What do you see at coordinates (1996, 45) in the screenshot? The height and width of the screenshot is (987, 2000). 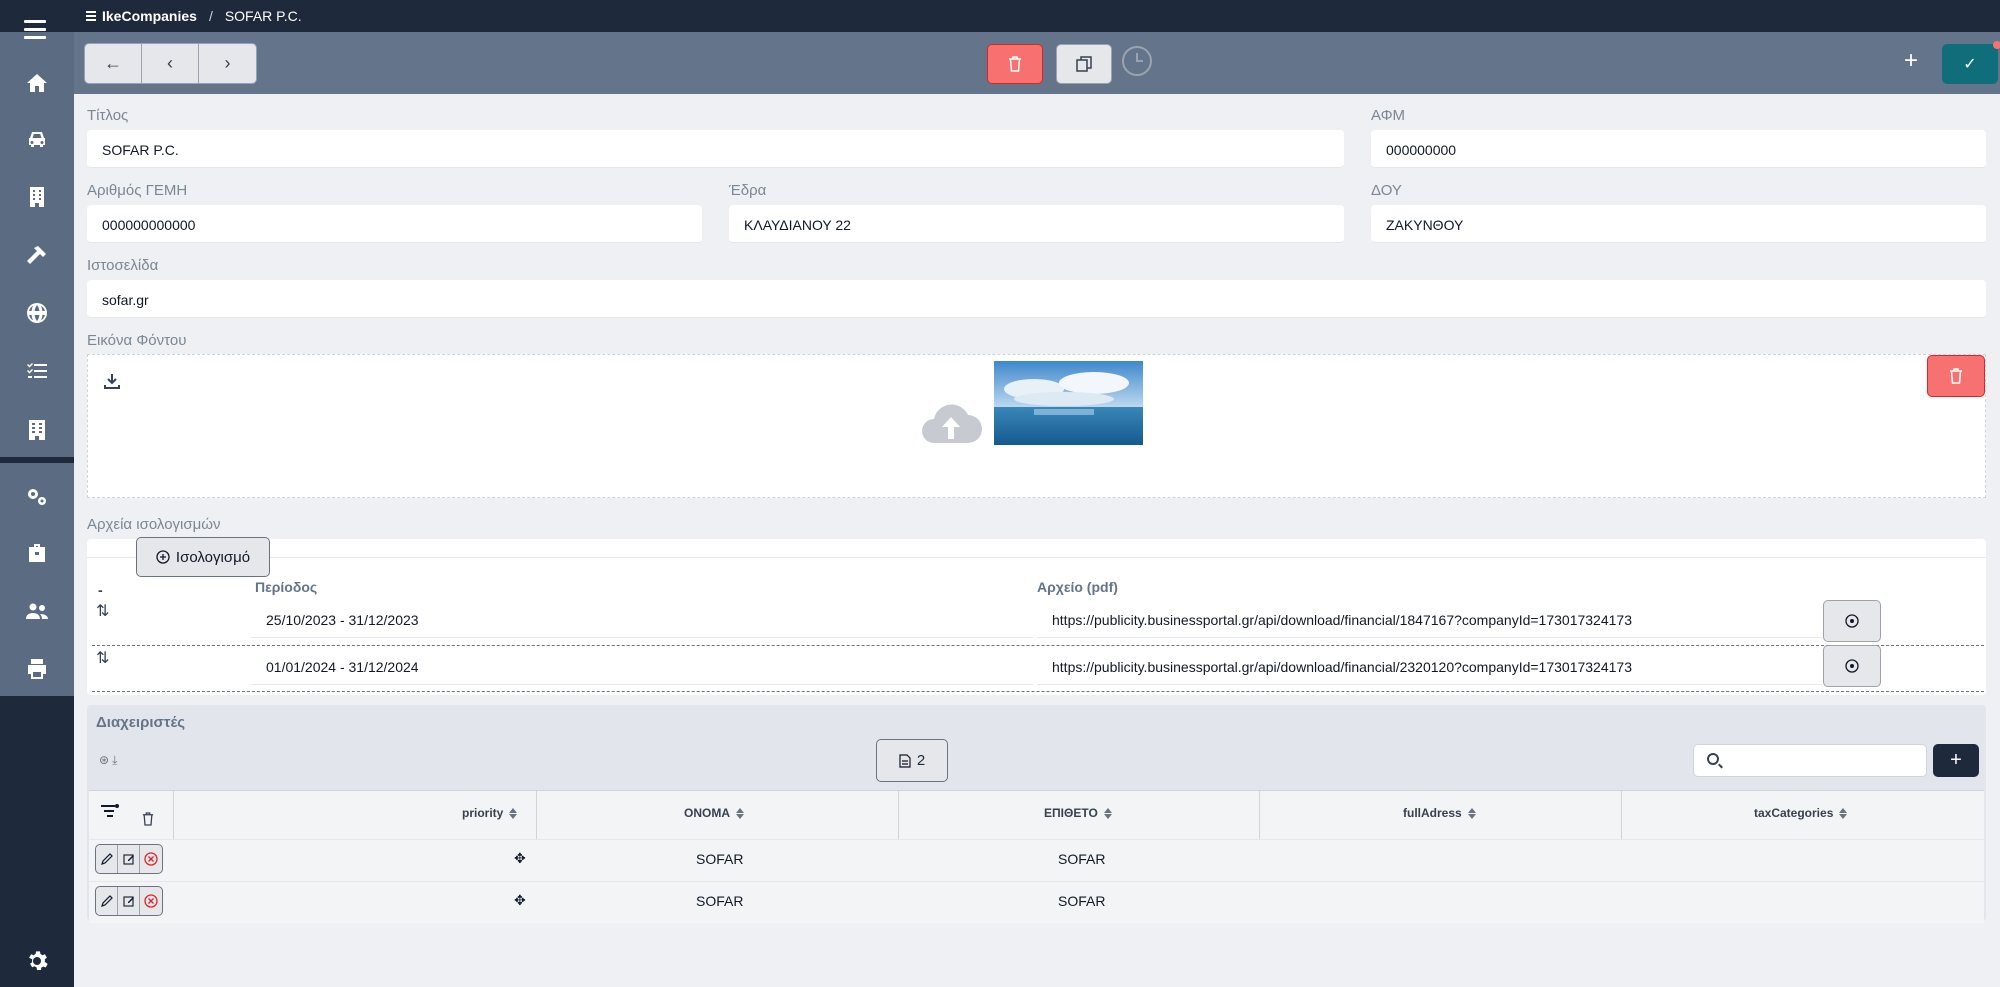 I see `unsaved-indicator` at bounding box center [1996, 45].